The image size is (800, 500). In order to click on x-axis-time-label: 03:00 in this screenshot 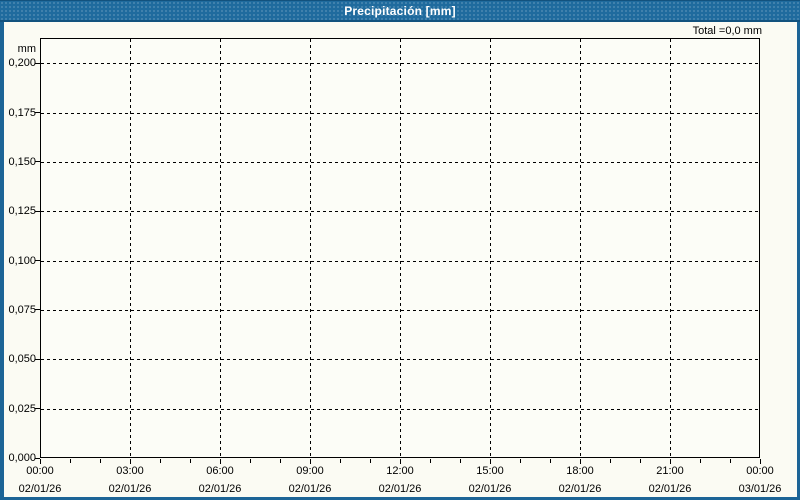, I will do `click(130, 471)`.